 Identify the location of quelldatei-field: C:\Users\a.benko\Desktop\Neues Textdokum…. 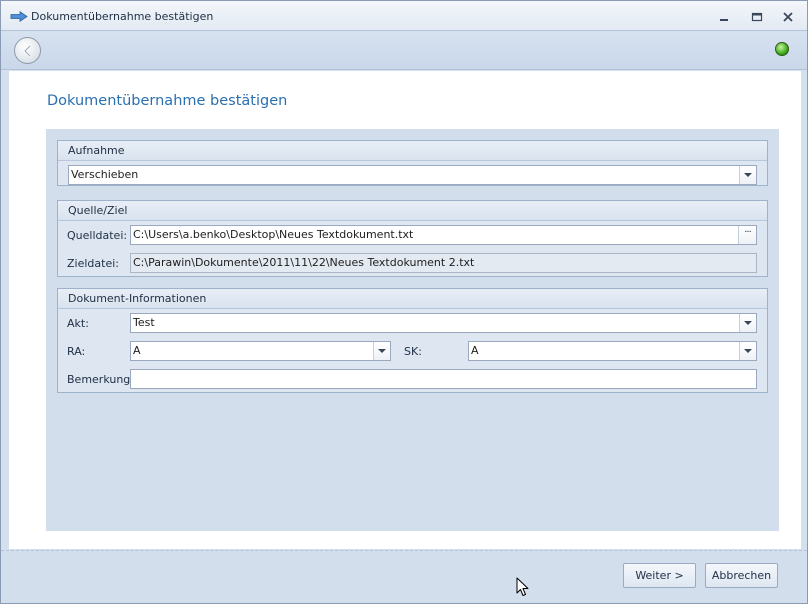
(443, 235).